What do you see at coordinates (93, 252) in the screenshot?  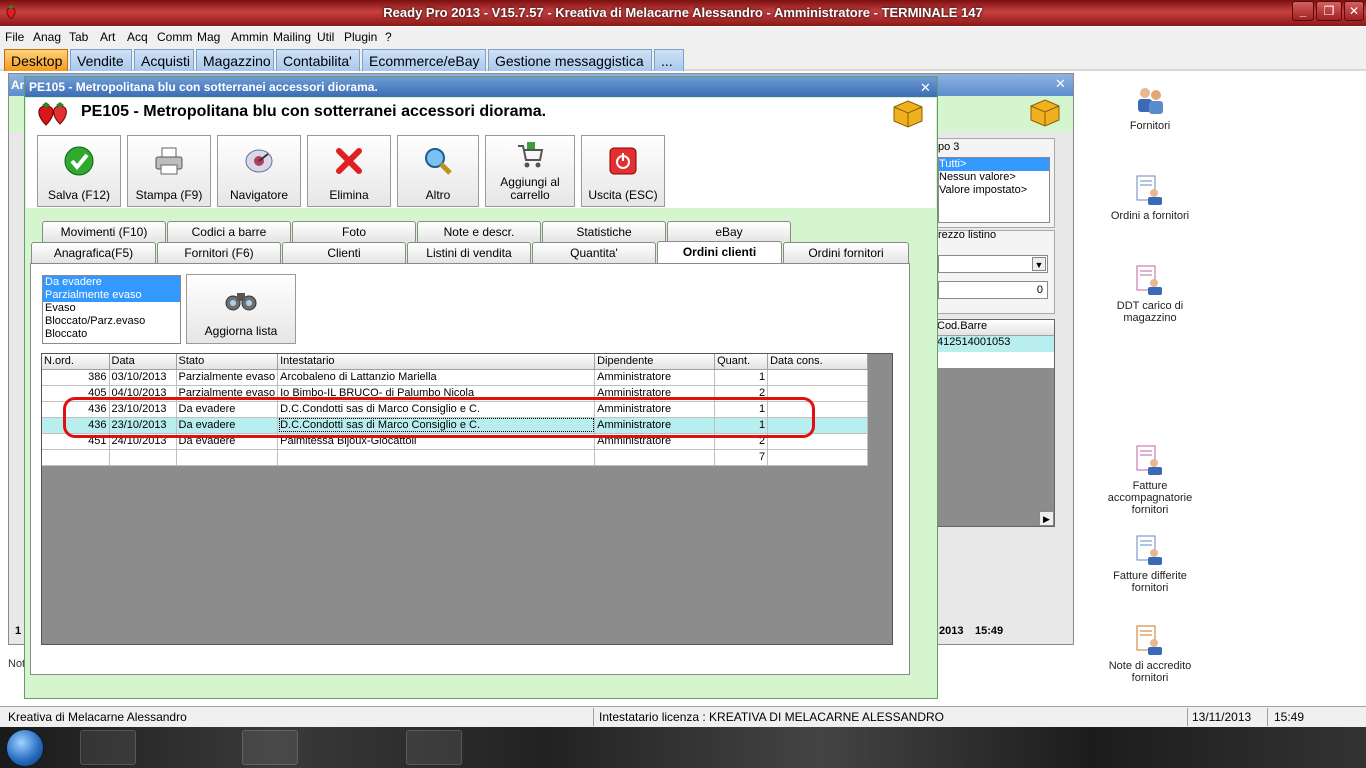 I see `tab-anagrafica: Anagrafica(F5)` at bounding box center [93, 252].